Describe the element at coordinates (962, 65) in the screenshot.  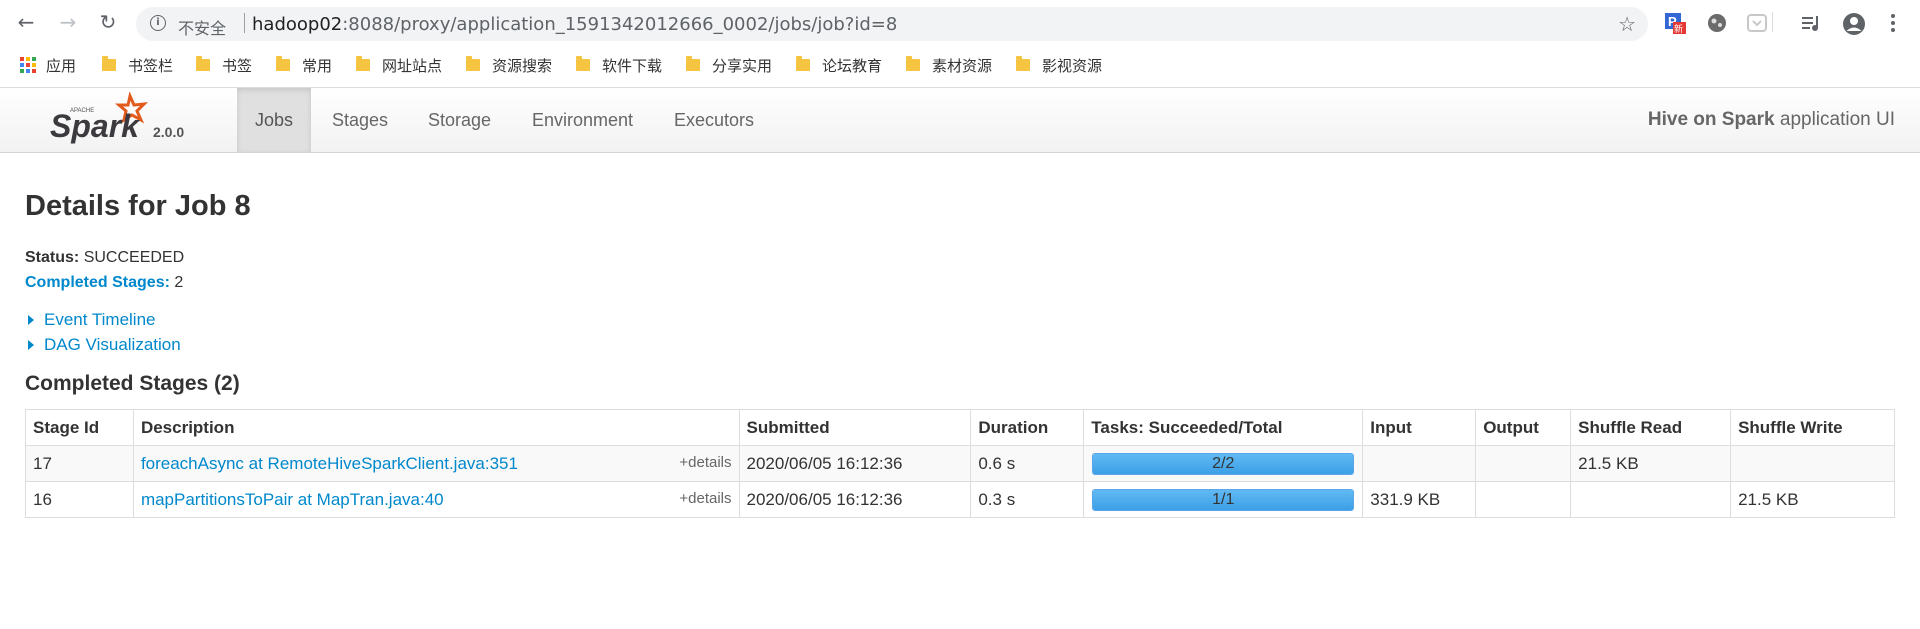
I see `bookmark-label: 素材资源` at that location.